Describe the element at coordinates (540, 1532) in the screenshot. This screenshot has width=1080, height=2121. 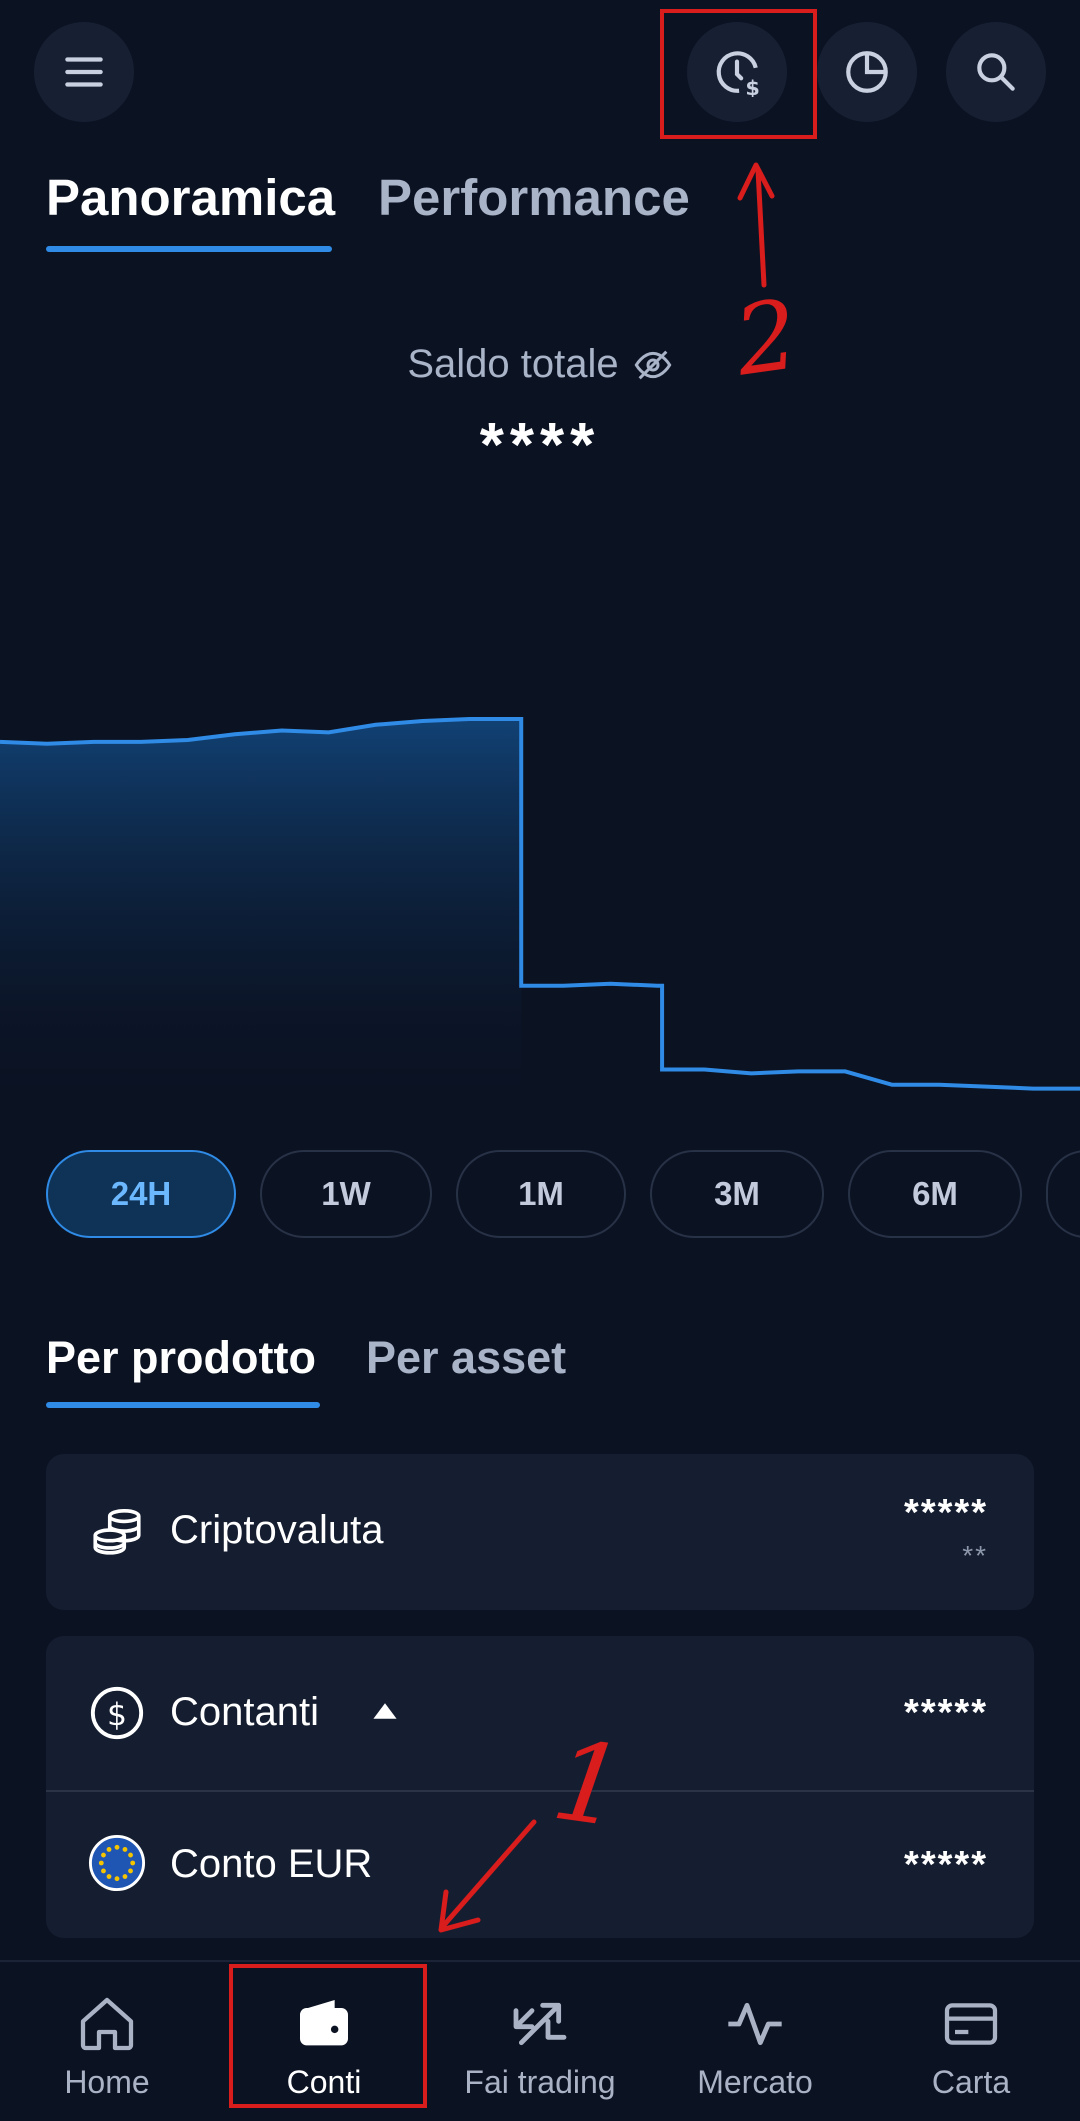
I see `product-card-crypto: Criptovaluta ***** **` at that location.